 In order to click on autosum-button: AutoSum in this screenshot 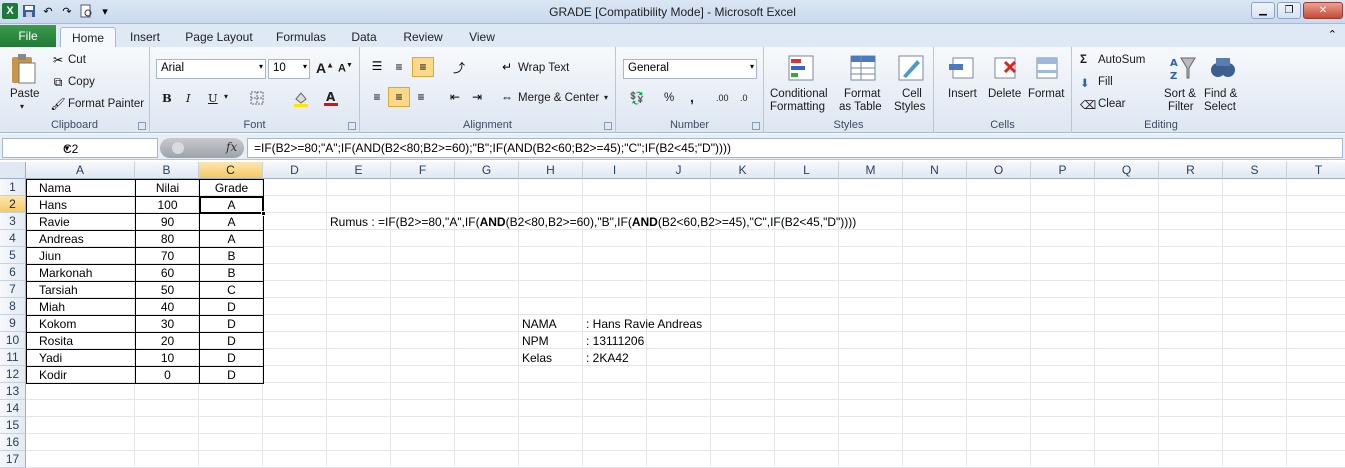, I will do `click(1121, 60)`.